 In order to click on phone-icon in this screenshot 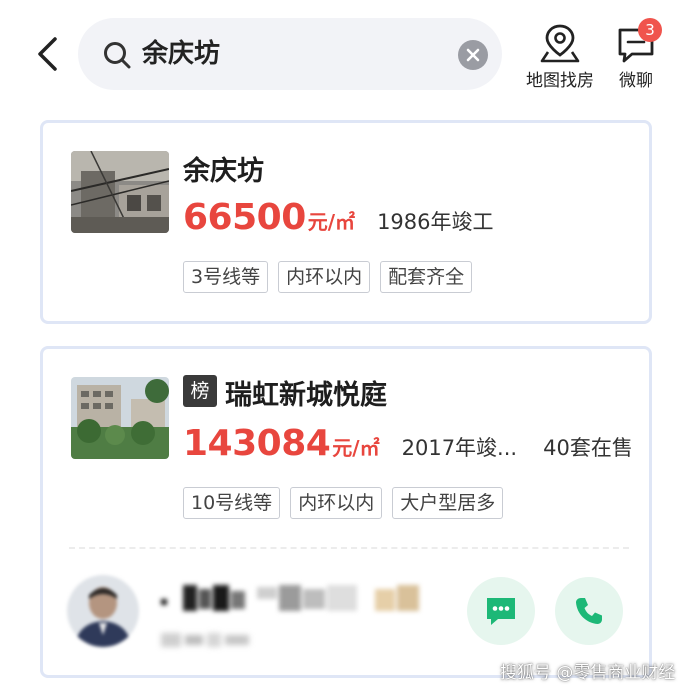, I will do `click(589, 611)`.